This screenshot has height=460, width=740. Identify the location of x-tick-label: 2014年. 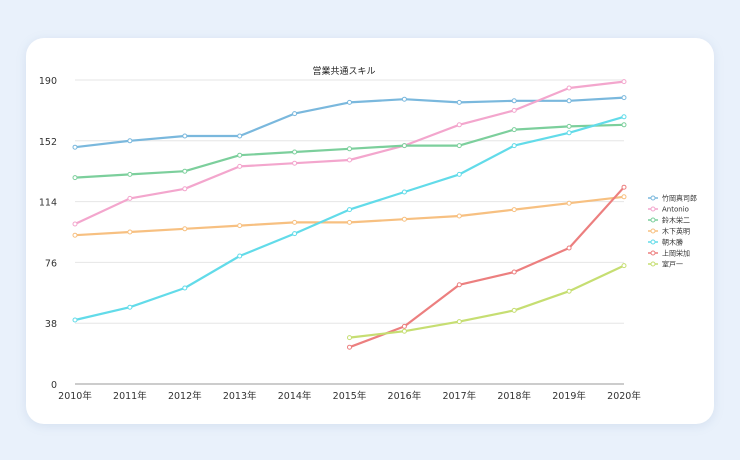
(295, 396).